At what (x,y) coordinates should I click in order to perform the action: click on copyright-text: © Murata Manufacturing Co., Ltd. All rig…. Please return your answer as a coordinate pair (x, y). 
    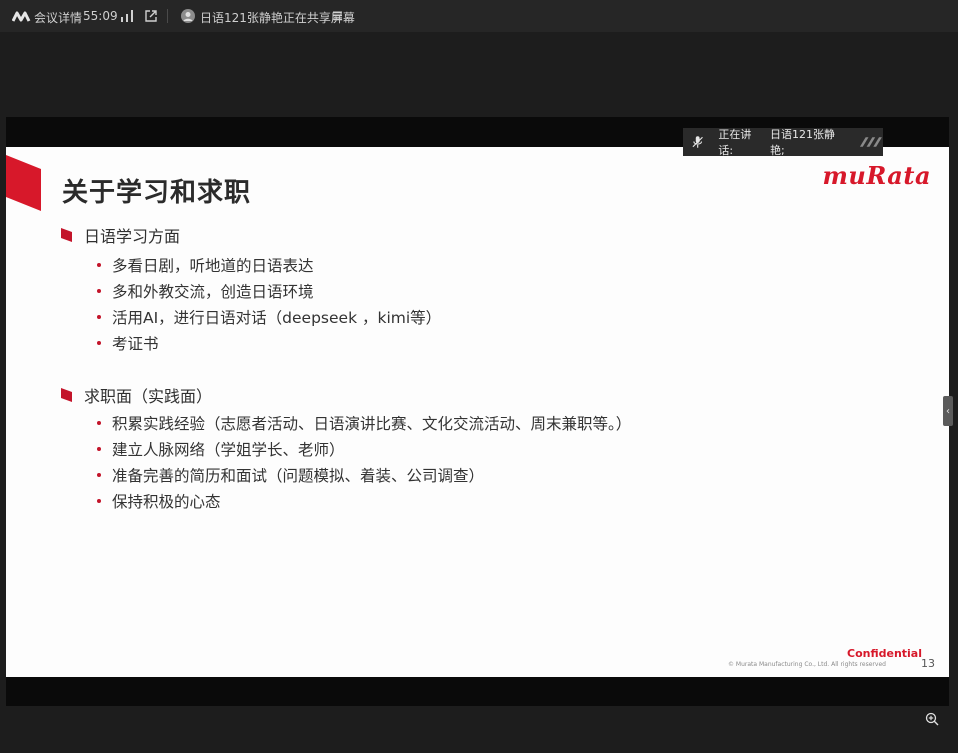
    Looking at the image, I should click on (807, 664).